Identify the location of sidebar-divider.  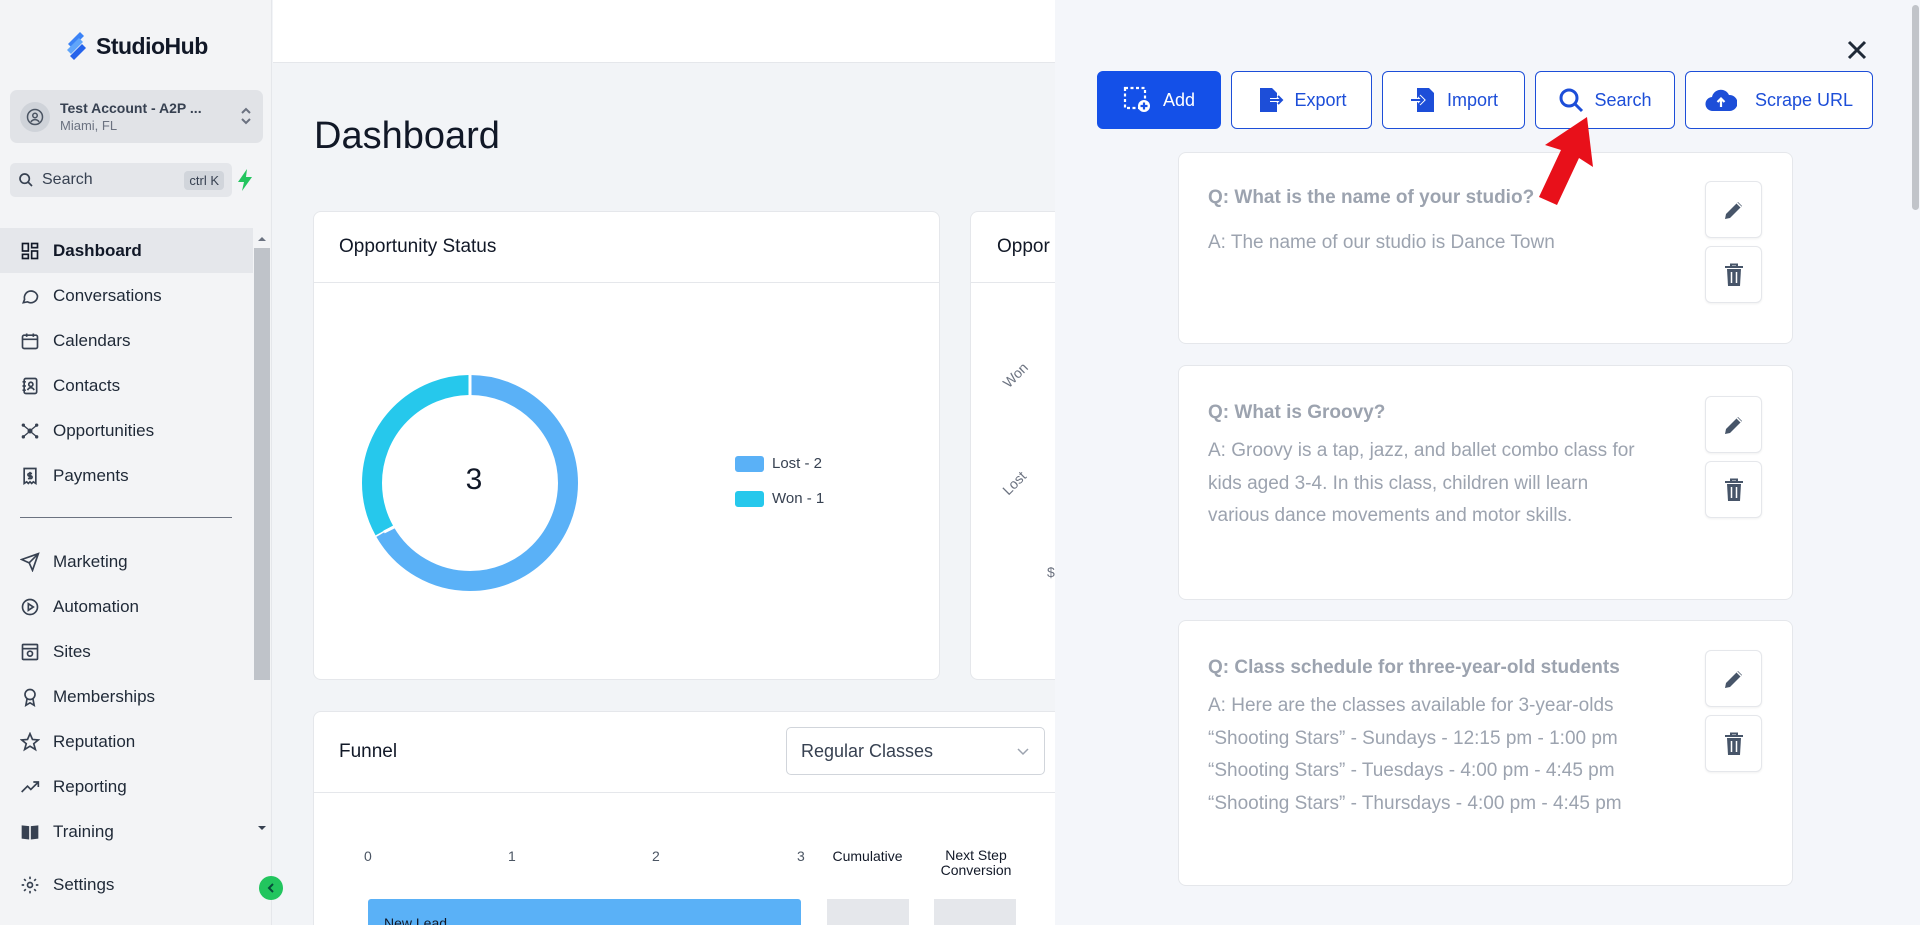
(126, 517).